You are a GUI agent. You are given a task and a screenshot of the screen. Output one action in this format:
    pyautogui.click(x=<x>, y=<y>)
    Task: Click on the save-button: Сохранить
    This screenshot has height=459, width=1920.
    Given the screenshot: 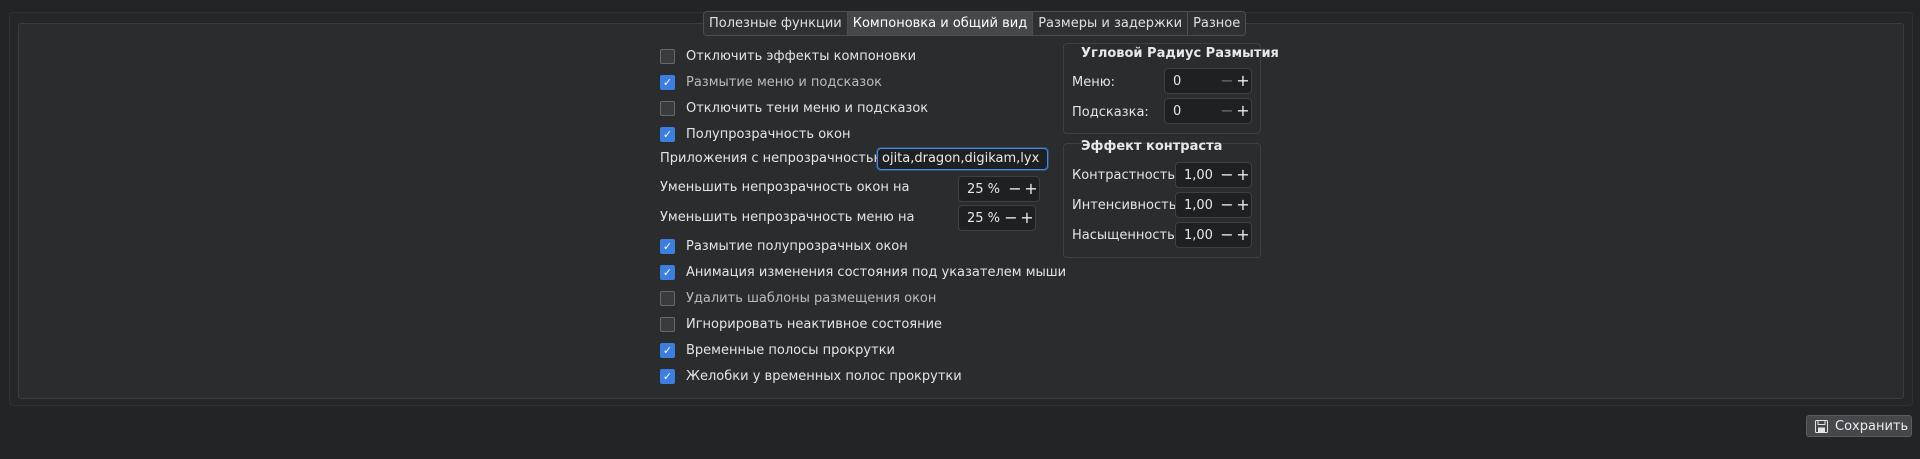 What is the action you would take?
    pyautogui.click(x=1859, y=426)
    